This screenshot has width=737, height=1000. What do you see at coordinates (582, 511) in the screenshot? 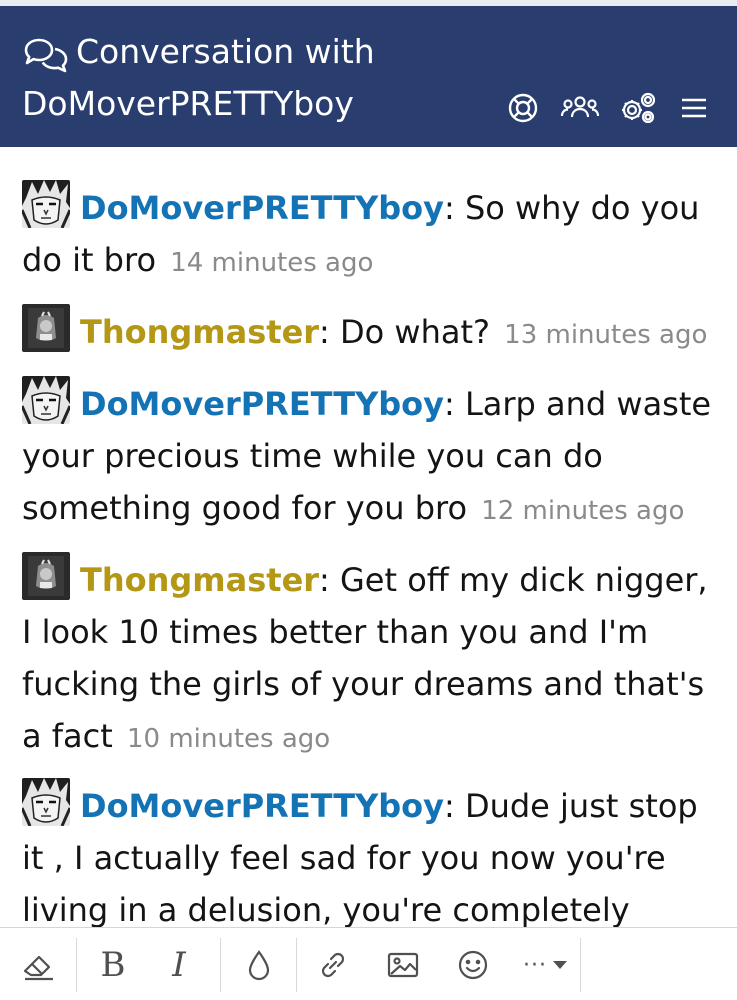
I see `message-timestamp: 12 minutes ago` at bounding box center [582, 511].